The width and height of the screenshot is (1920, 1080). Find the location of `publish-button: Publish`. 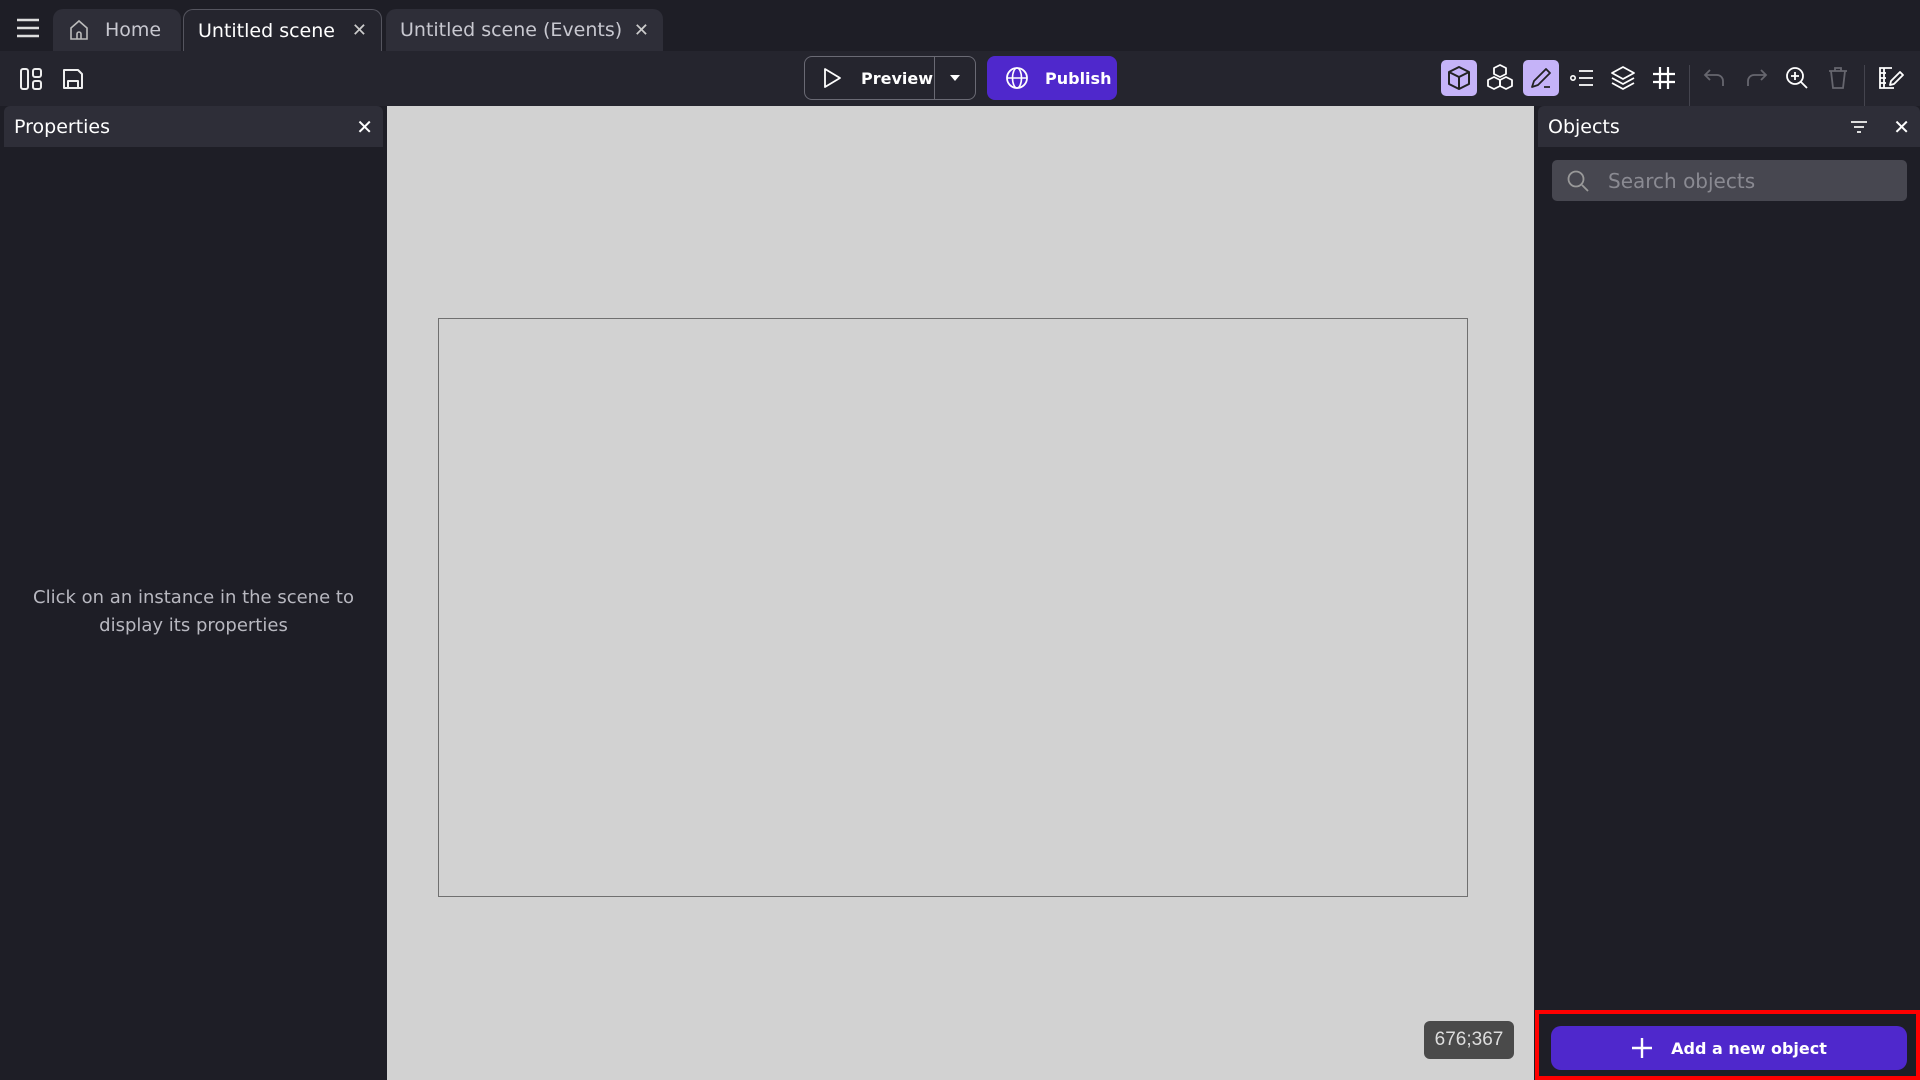

publish-button: Publish is located at coordinates (1052, 78).